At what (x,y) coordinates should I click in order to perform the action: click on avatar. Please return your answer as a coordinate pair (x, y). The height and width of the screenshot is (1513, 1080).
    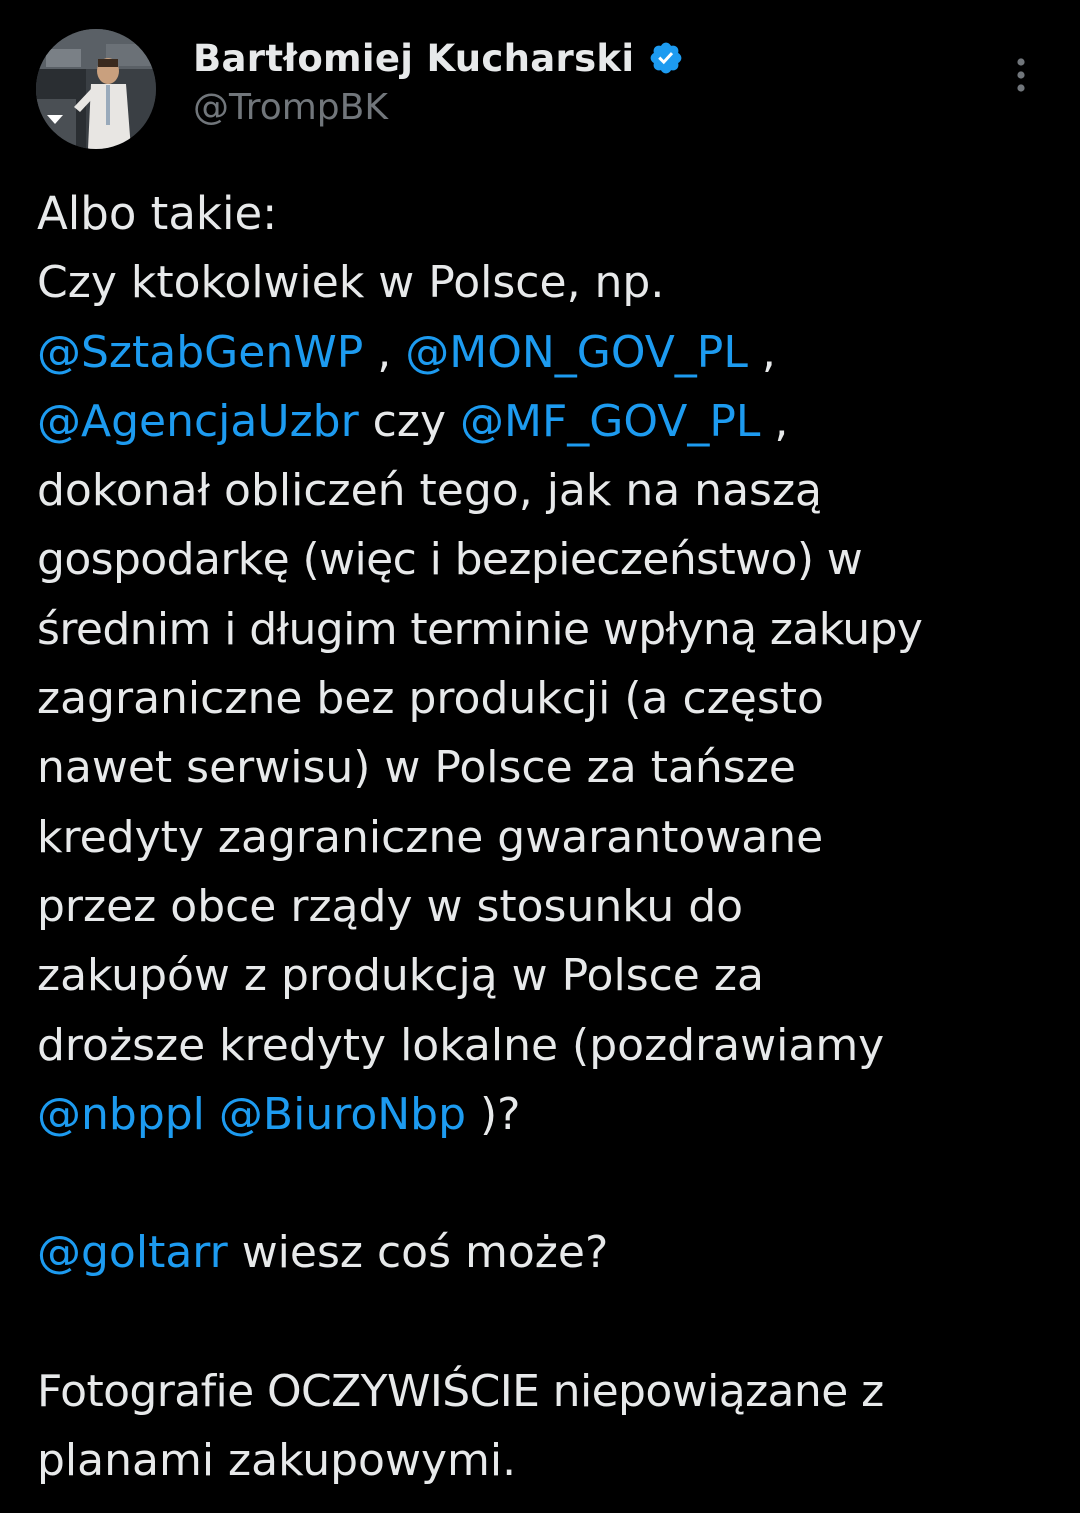
    Looking at the image, I should click on (96, 89).